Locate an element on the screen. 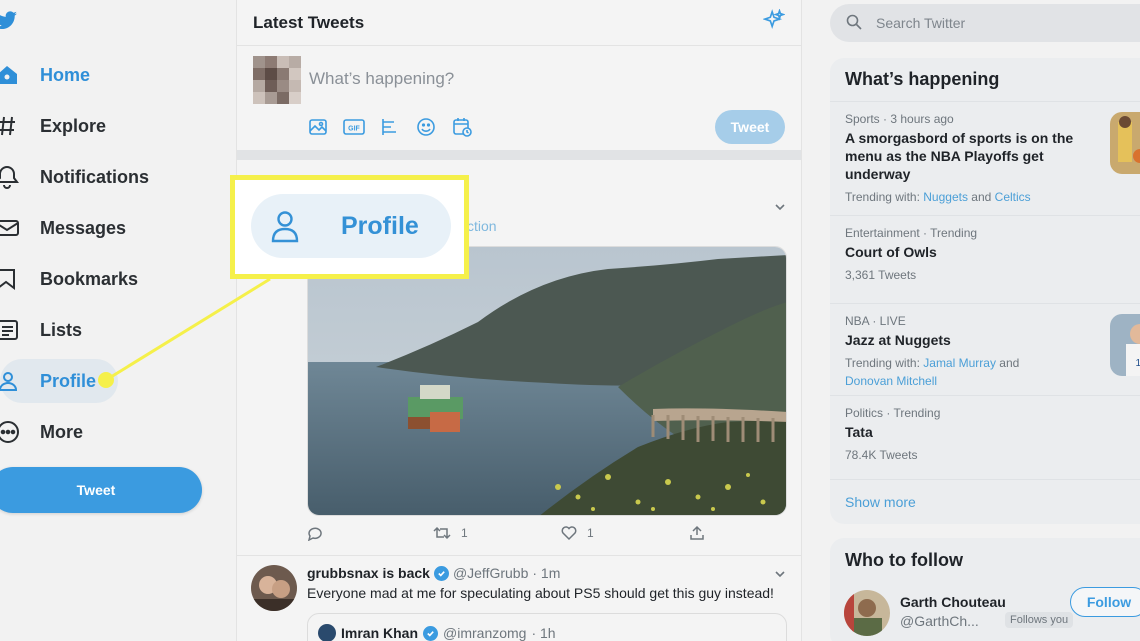  trend-count: 78.4K Tweets is located at coordinates (881, 455).